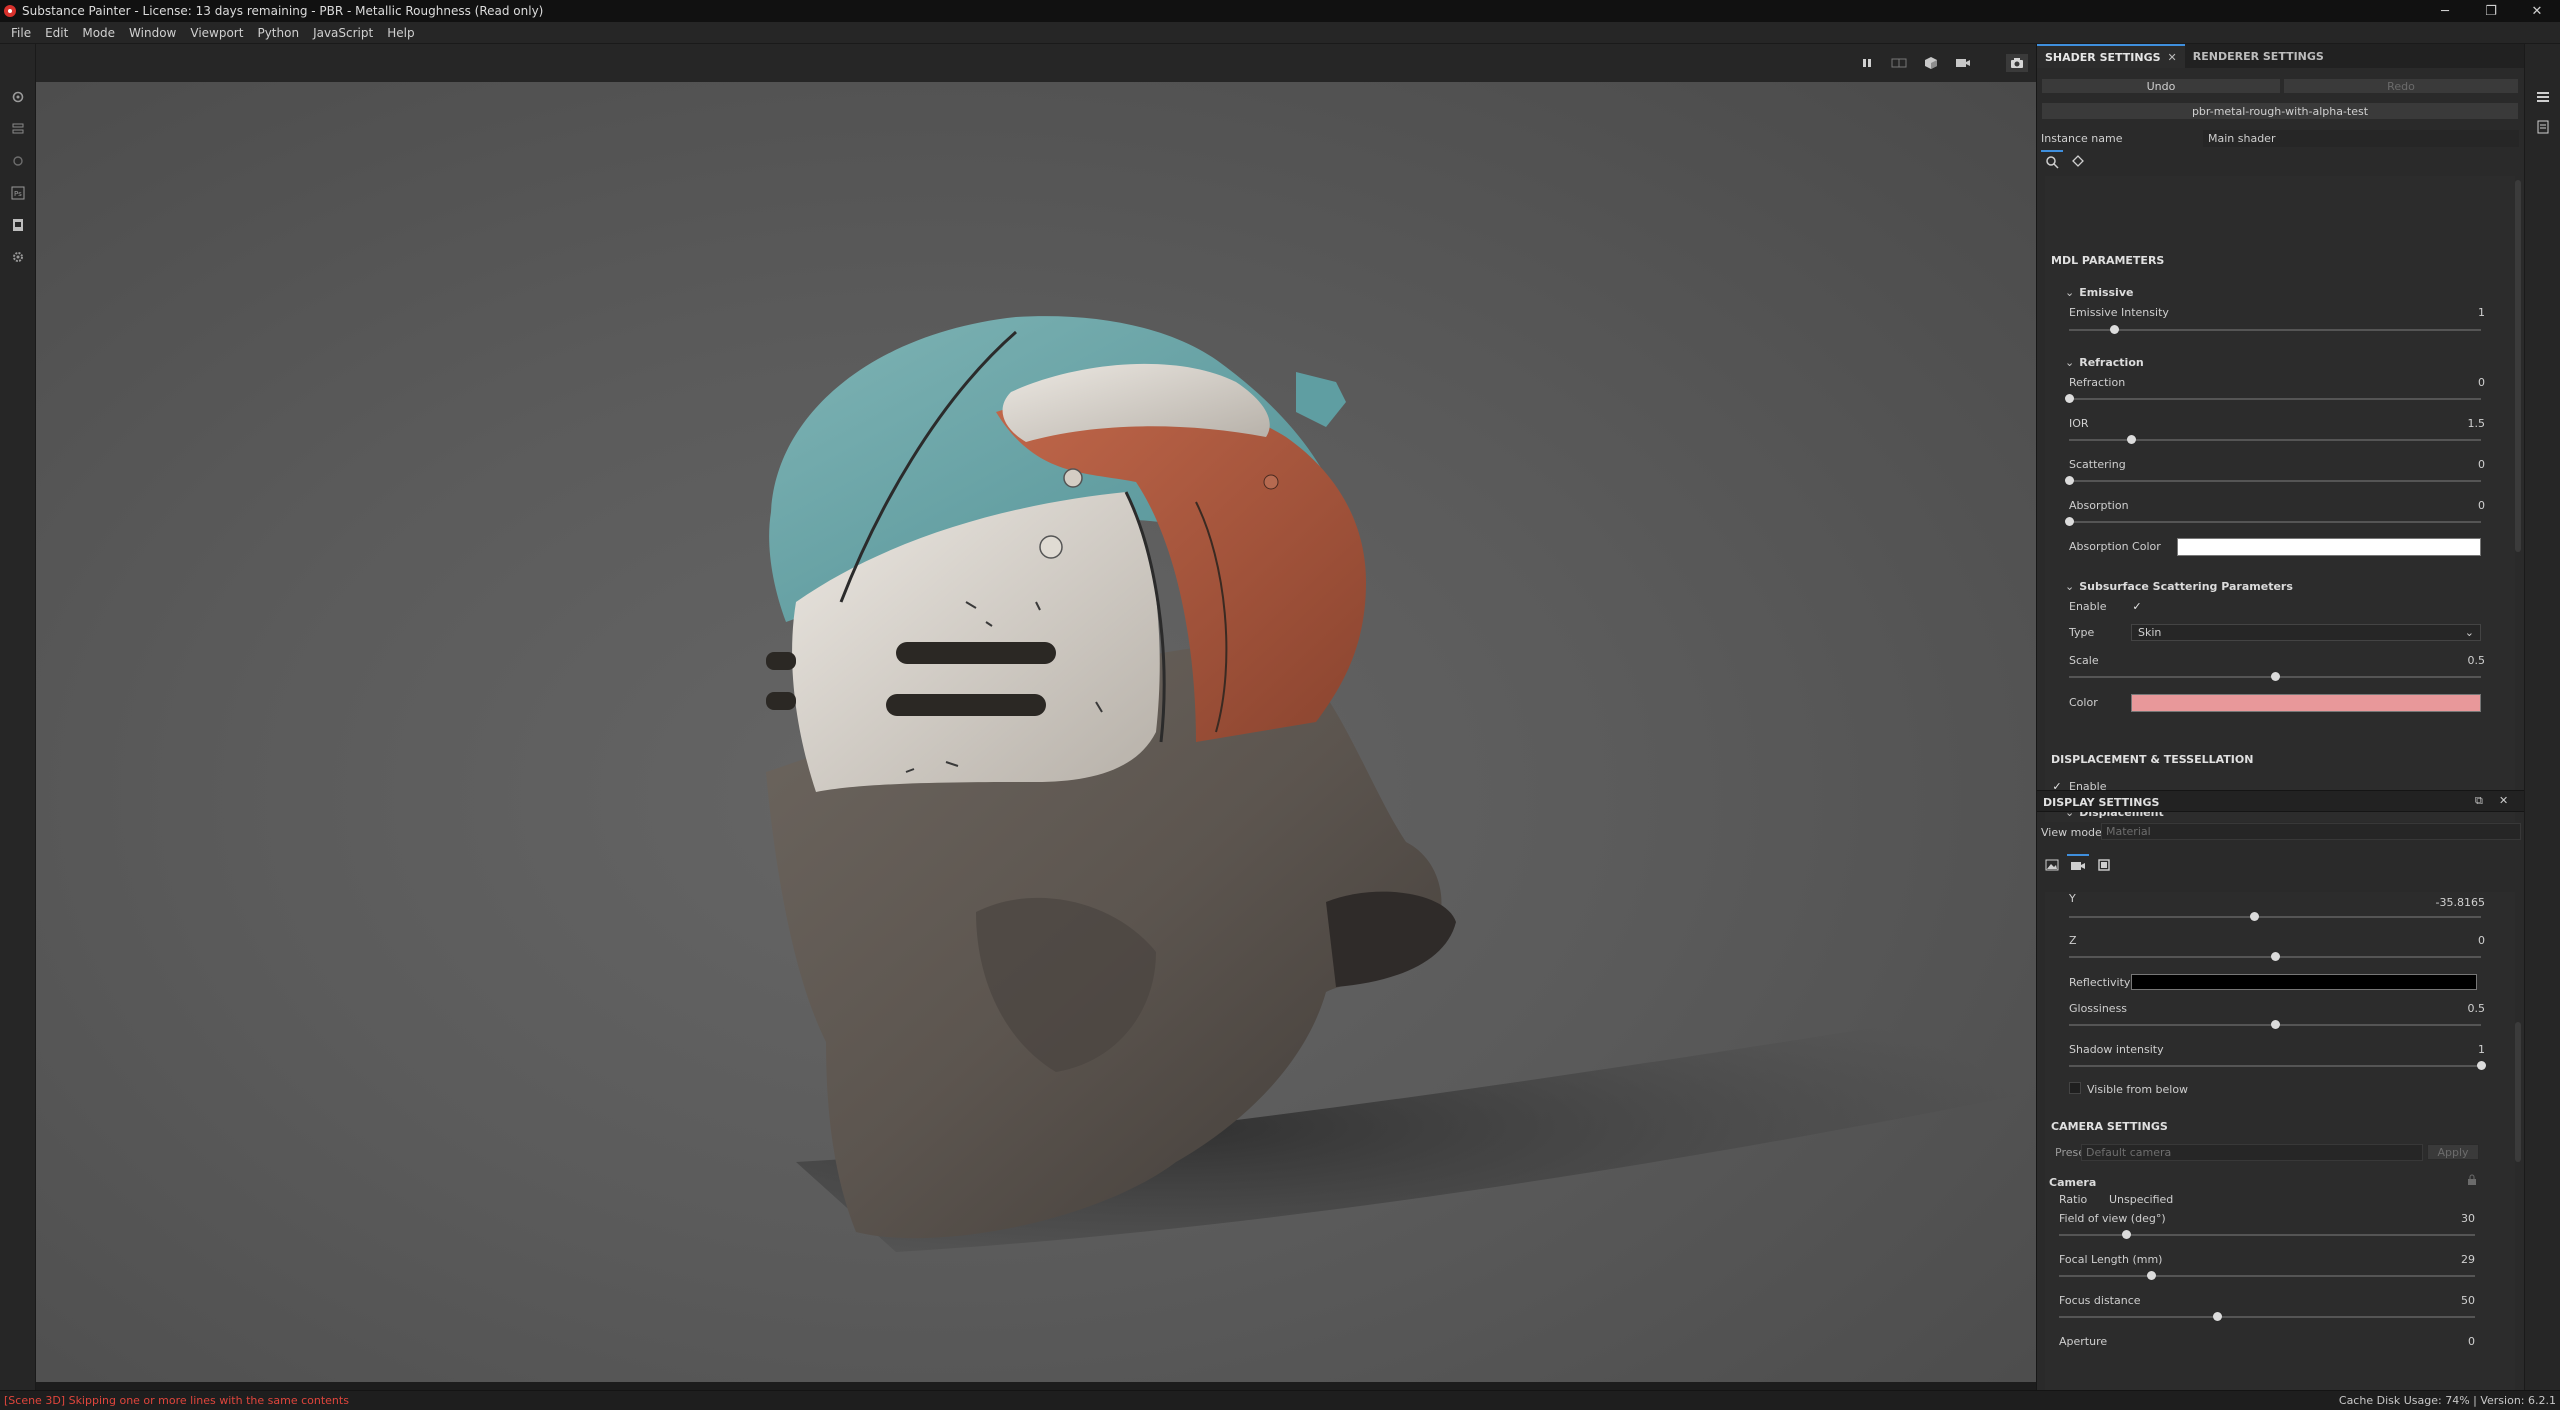 This screenshot has height=1410, width=2560. What do you see at coordinates (2017, 63) in the screenshot?
I see `screenshot-icon` at bounding box center [2017, 63].